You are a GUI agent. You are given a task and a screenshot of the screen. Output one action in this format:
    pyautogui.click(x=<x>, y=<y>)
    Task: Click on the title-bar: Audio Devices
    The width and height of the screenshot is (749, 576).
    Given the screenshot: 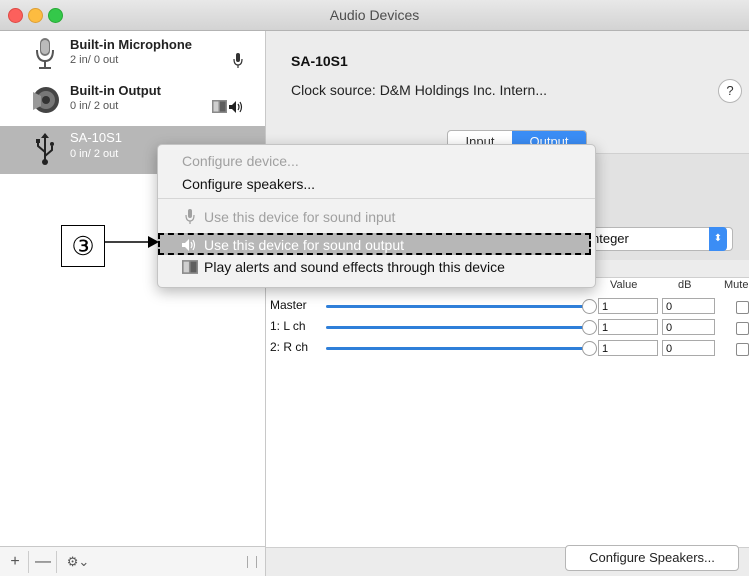 What is the action you would take?
    pyautogui.click(x=374, y=15)
    